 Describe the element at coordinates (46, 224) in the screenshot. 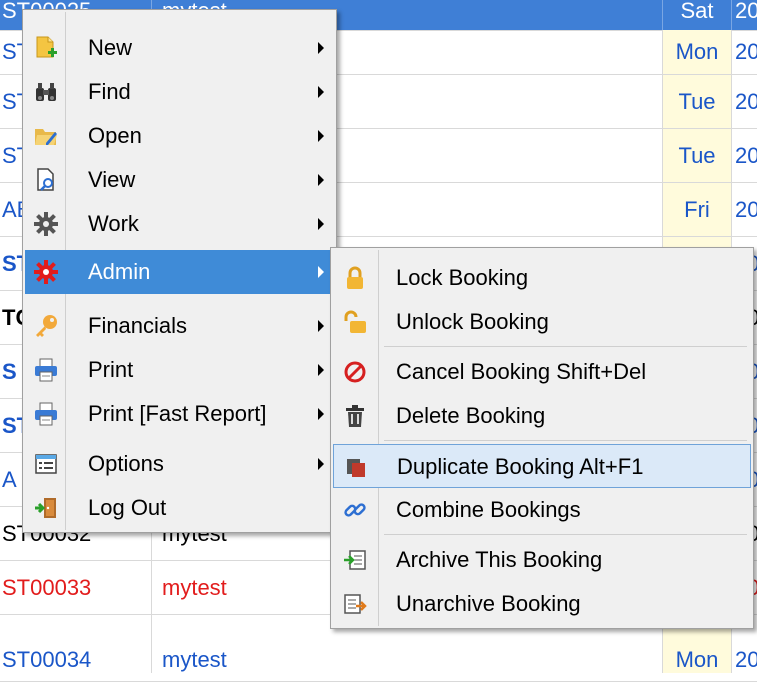

I see `gear-icon` at that location.